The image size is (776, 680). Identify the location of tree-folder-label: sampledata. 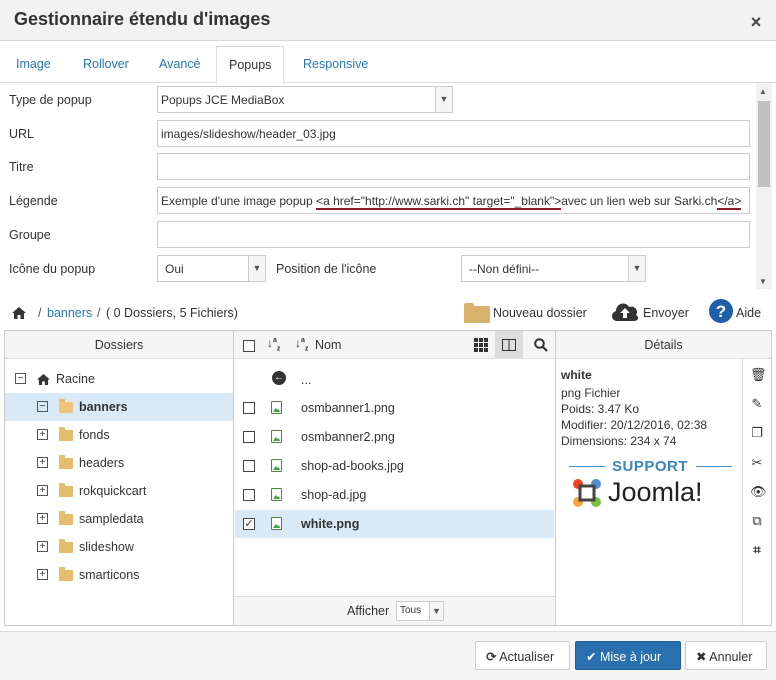
(111, 519).